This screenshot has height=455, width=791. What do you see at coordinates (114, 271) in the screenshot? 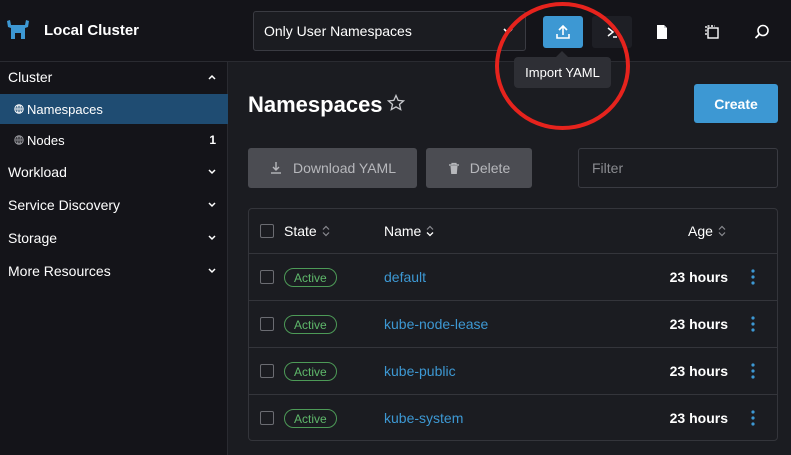
I see `sidebar-group-more-resources: More Resources` at bounding box center [114, 271].